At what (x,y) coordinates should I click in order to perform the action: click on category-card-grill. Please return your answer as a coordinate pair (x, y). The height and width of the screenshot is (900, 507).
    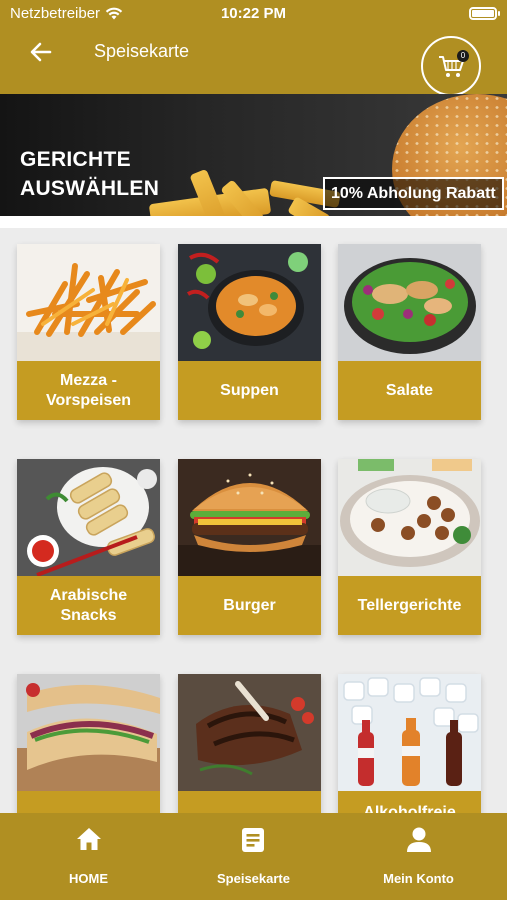
    Looking at the image, I should click on (249, 743).